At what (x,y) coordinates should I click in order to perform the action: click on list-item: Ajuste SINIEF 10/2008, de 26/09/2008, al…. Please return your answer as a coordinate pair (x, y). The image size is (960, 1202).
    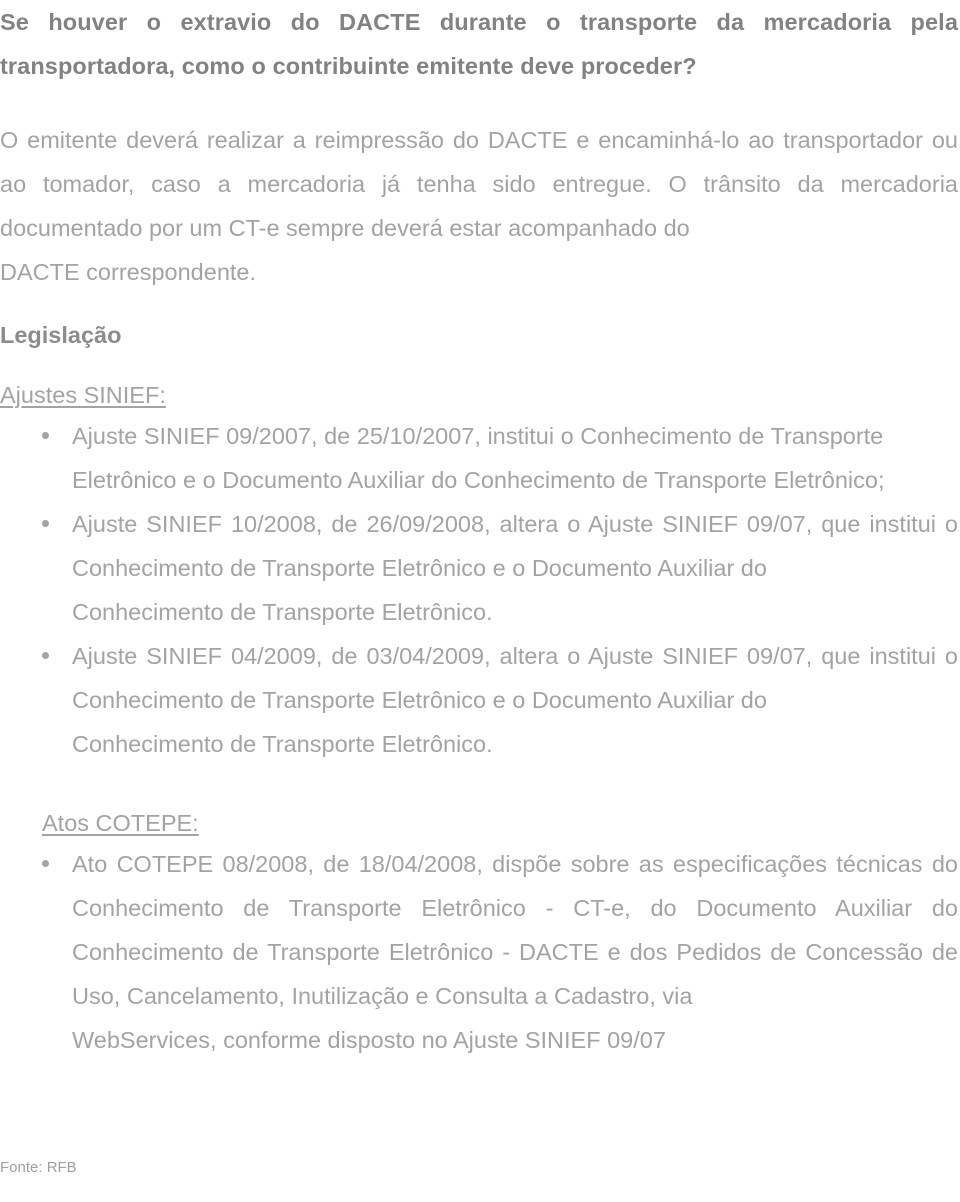
    Looking at the image, I should click on (479, 568).